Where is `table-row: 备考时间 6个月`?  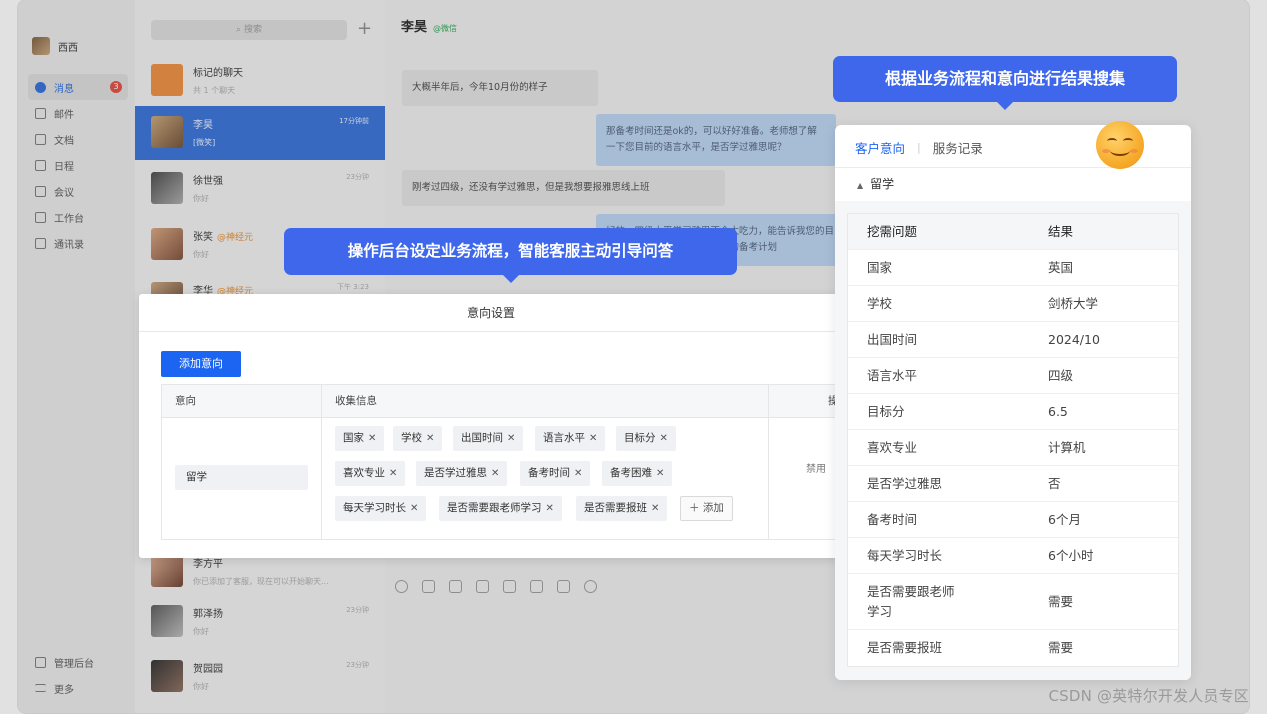
table-row: 备考时间 6个月 is located at coordinates (1013, 520).